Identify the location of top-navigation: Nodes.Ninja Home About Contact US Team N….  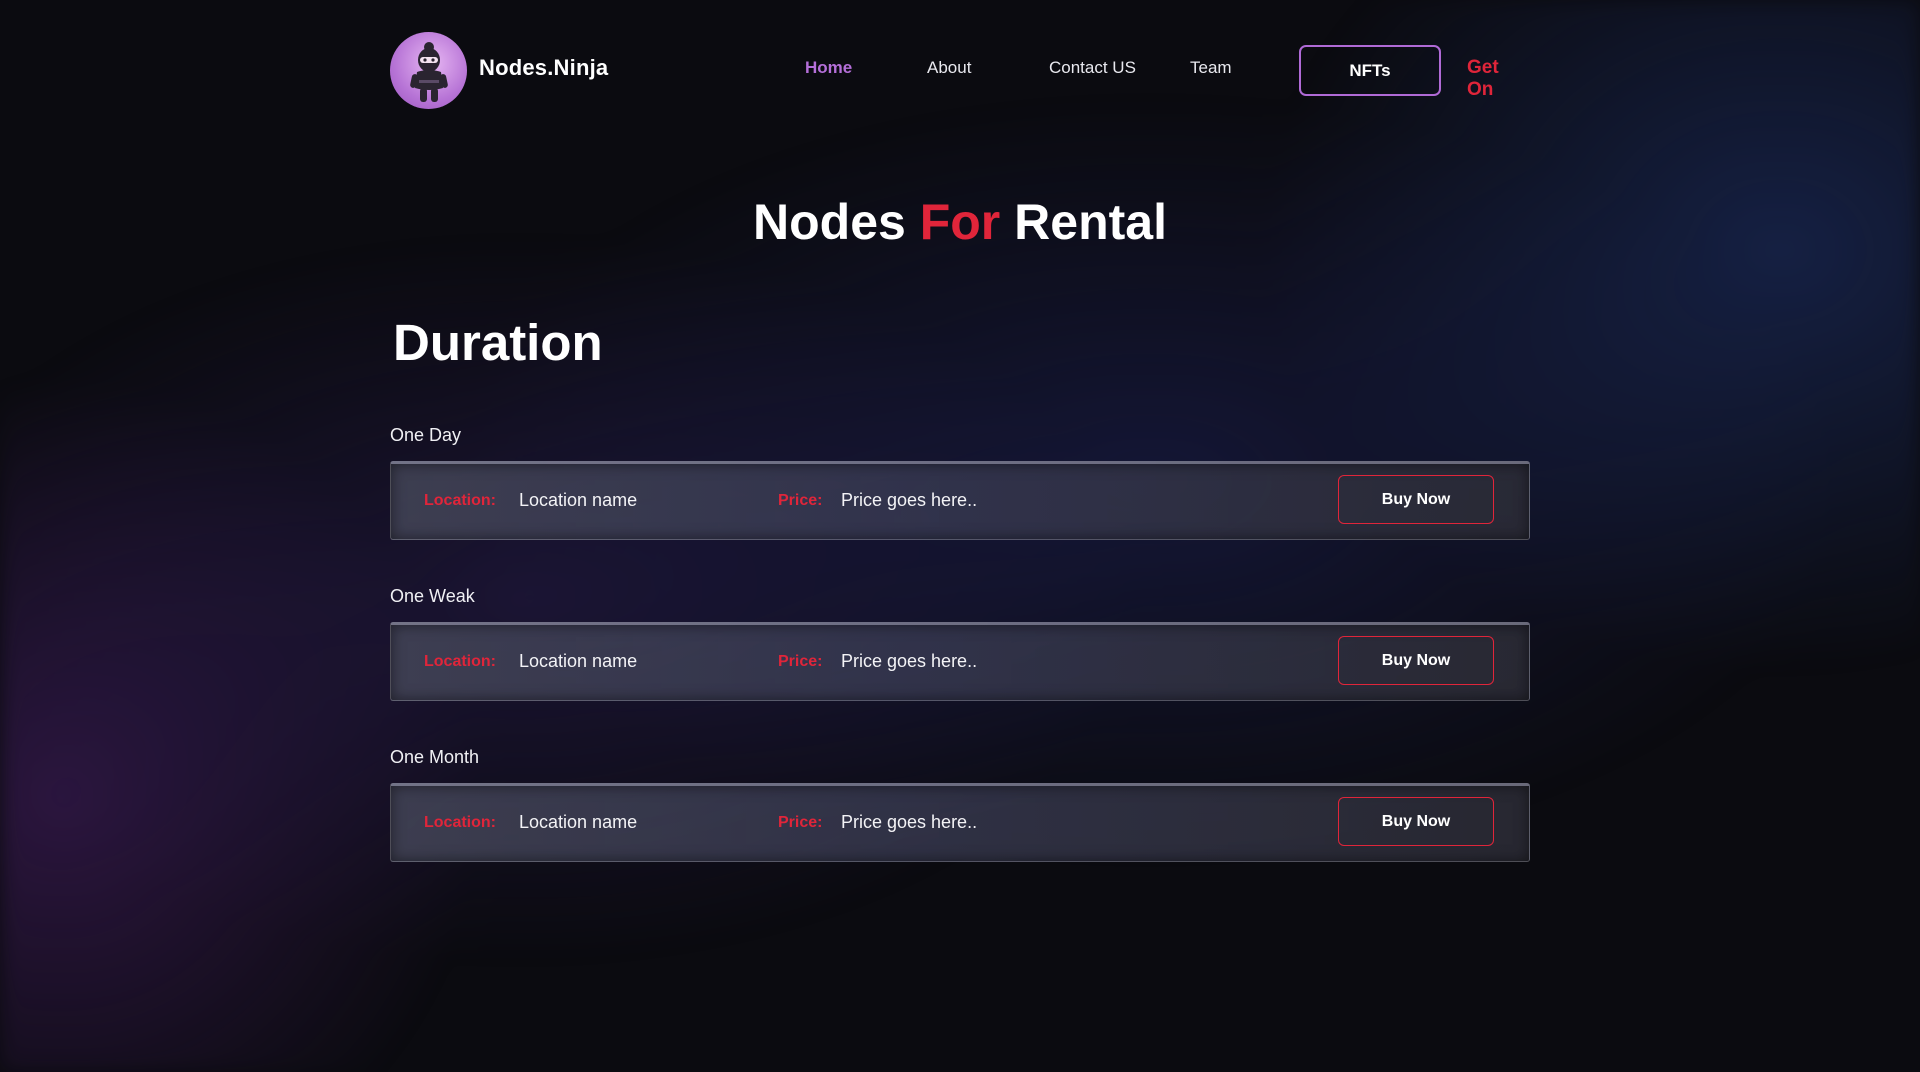
(960, 70).